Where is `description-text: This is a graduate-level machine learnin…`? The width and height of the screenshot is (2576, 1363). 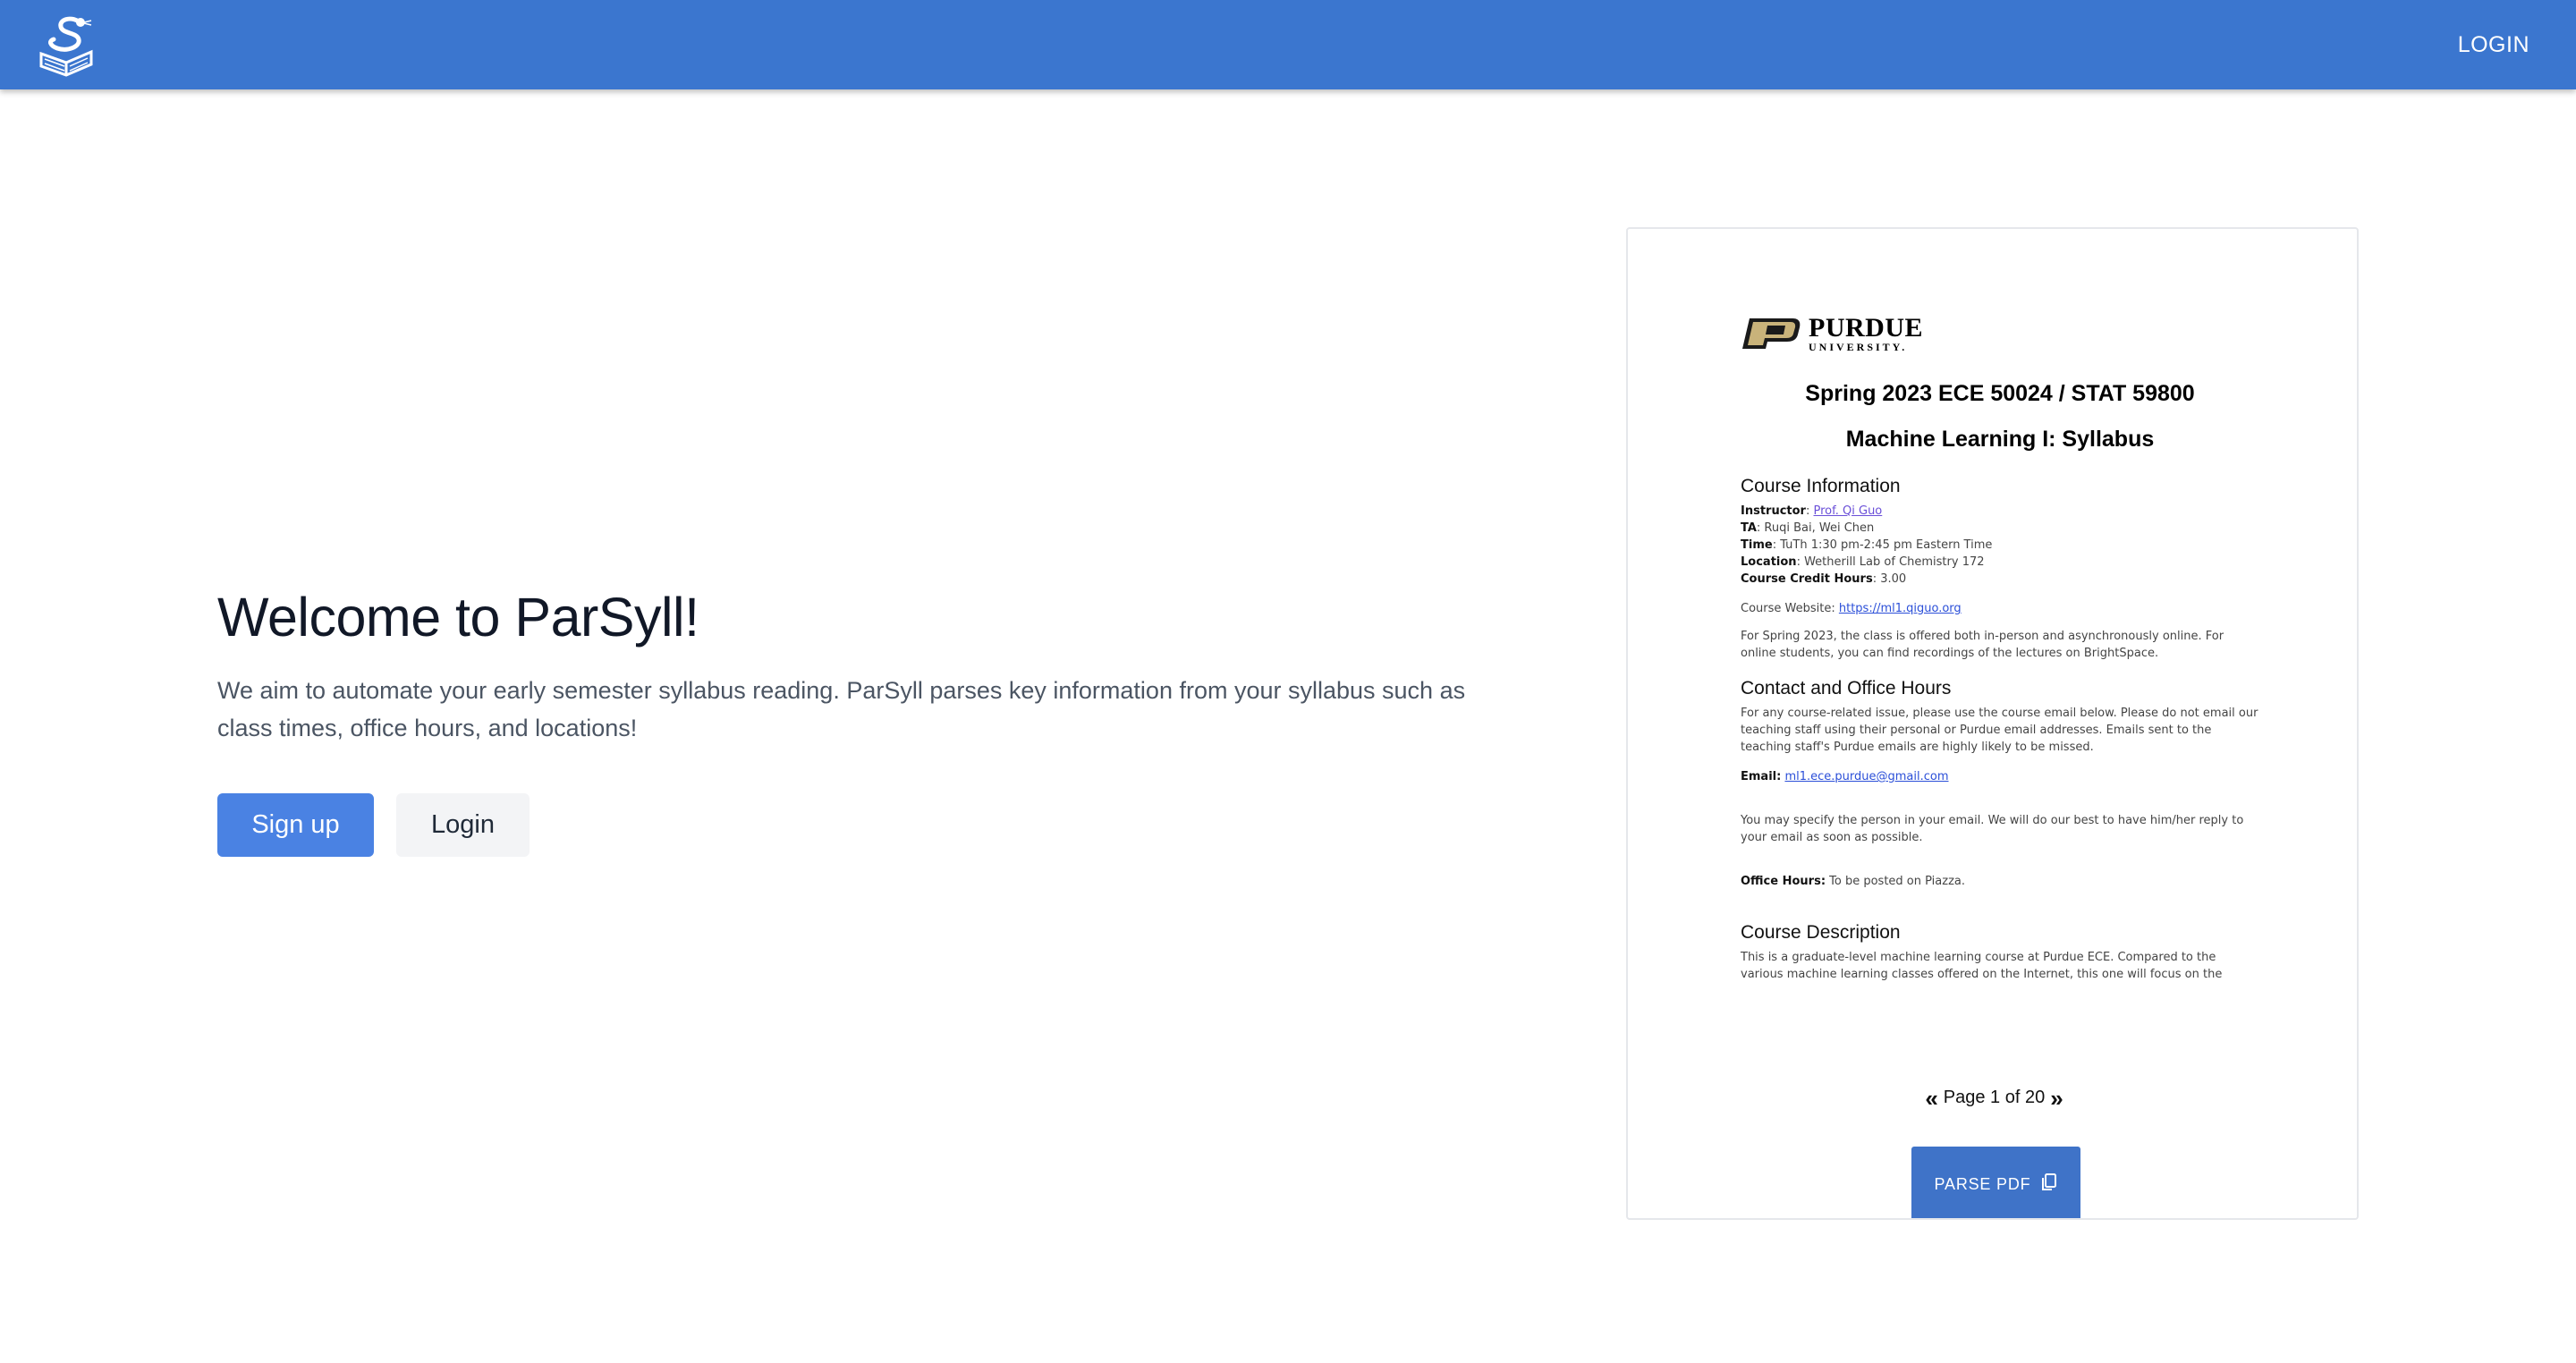 description-text: This is a graduate-level machine learnin… is located at coordinates (1982, 966).